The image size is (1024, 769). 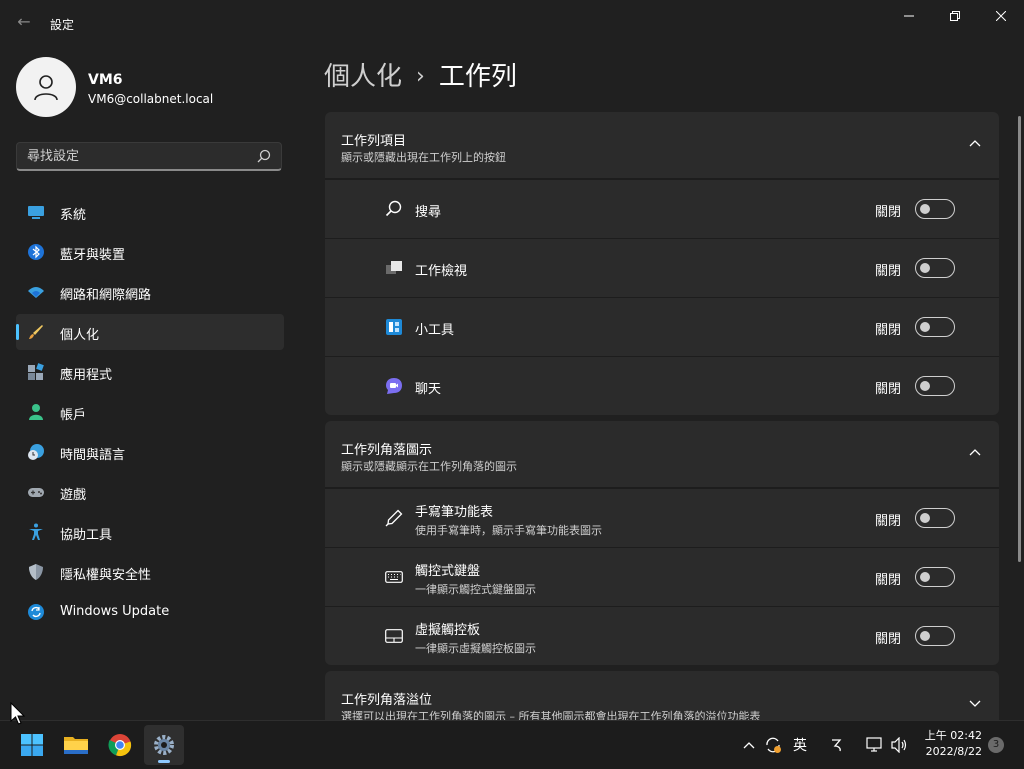 I want to click on pen-icon, so click(x=394, y=518).